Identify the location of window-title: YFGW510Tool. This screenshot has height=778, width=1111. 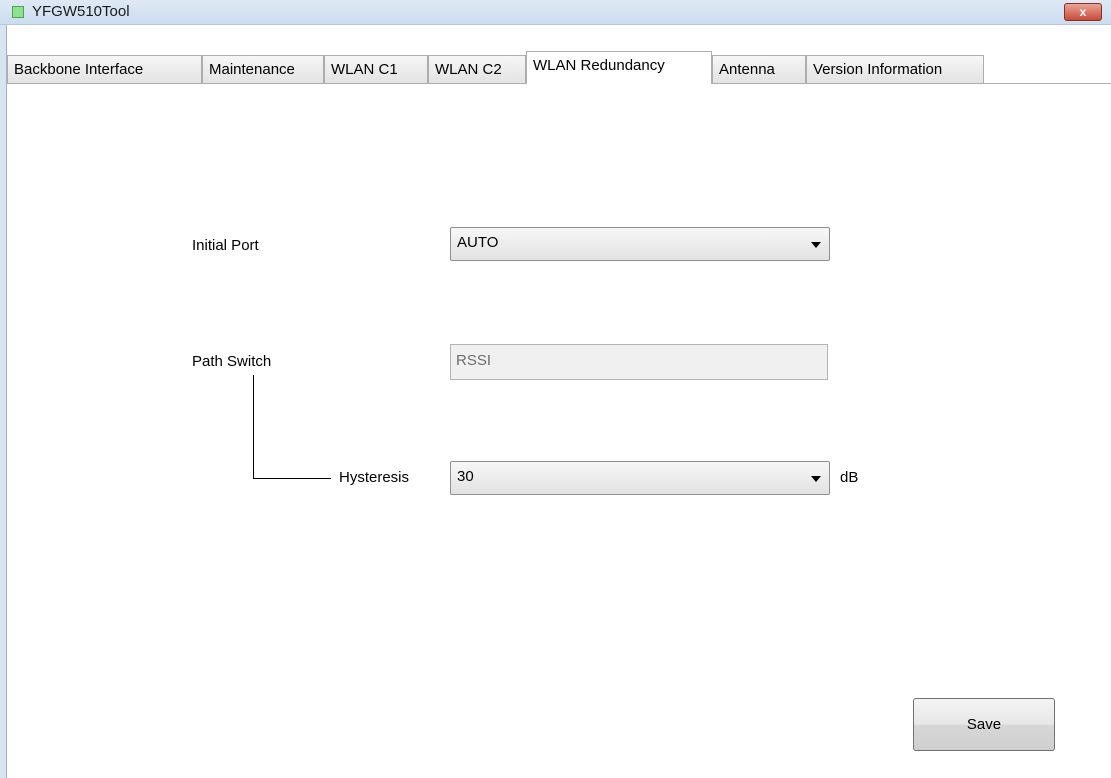
(81, 11).